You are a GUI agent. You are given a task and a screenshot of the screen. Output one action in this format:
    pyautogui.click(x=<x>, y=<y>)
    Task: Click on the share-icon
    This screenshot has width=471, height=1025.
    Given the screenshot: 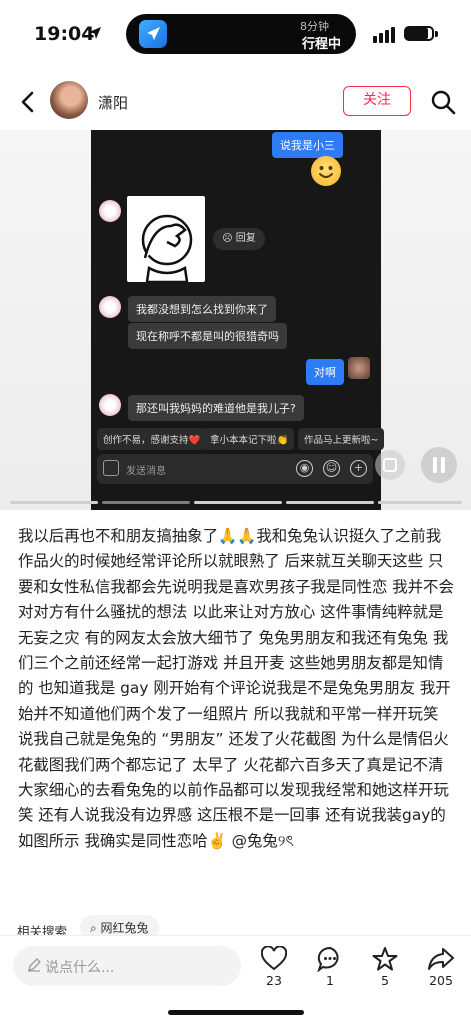 What is the action you would take?
    pyautogui.click(x=441, y=959)
    